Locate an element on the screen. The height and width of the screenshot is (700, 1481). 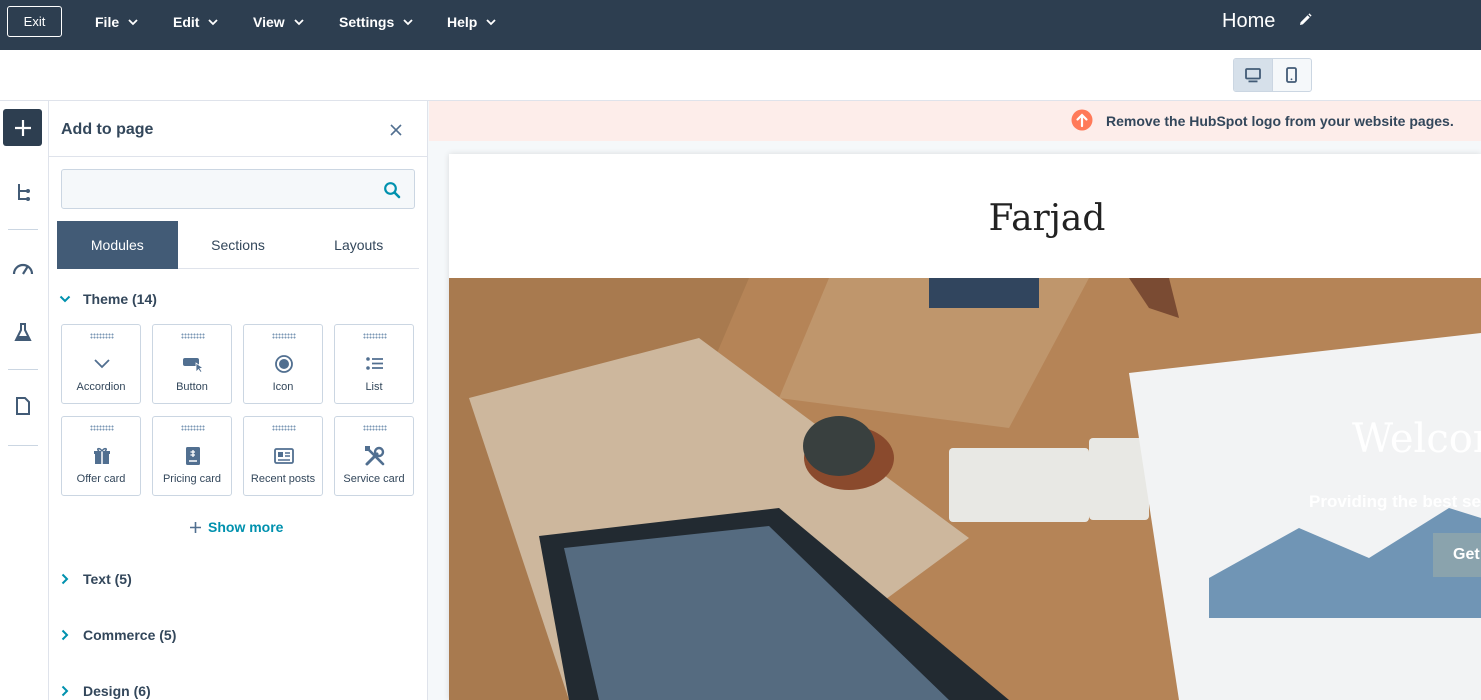
document-icon is located at coordinates (23, 406).